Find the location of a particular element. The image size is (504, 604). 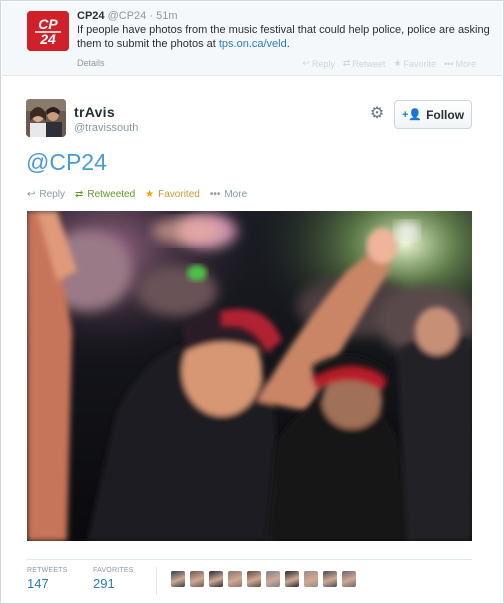

retweets-label: RETWEETS is located at coordinates (47, 570).